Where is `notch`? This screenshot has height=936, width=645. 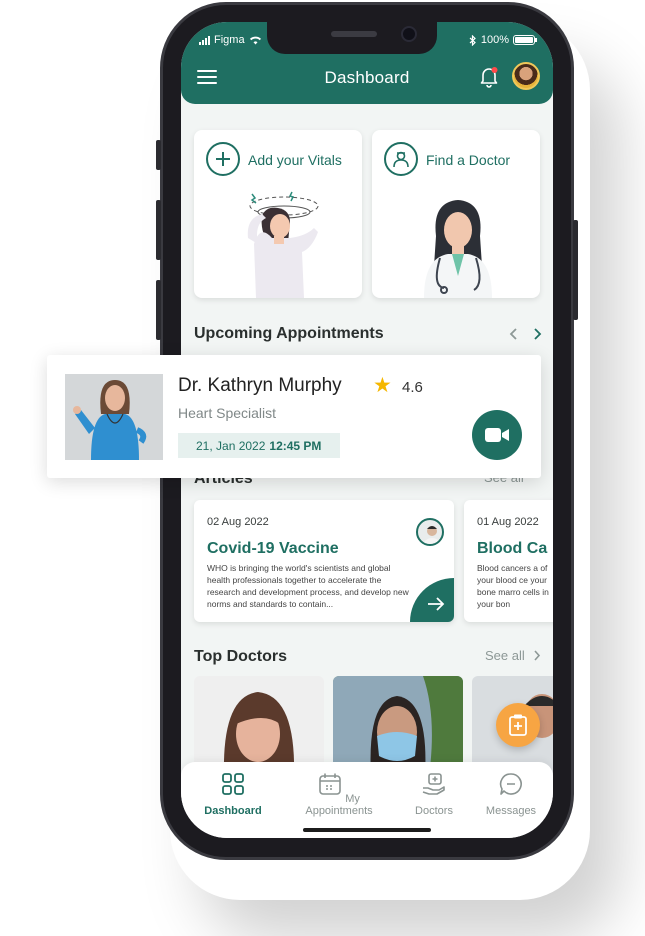
notch is located at coordinates (352, 38).